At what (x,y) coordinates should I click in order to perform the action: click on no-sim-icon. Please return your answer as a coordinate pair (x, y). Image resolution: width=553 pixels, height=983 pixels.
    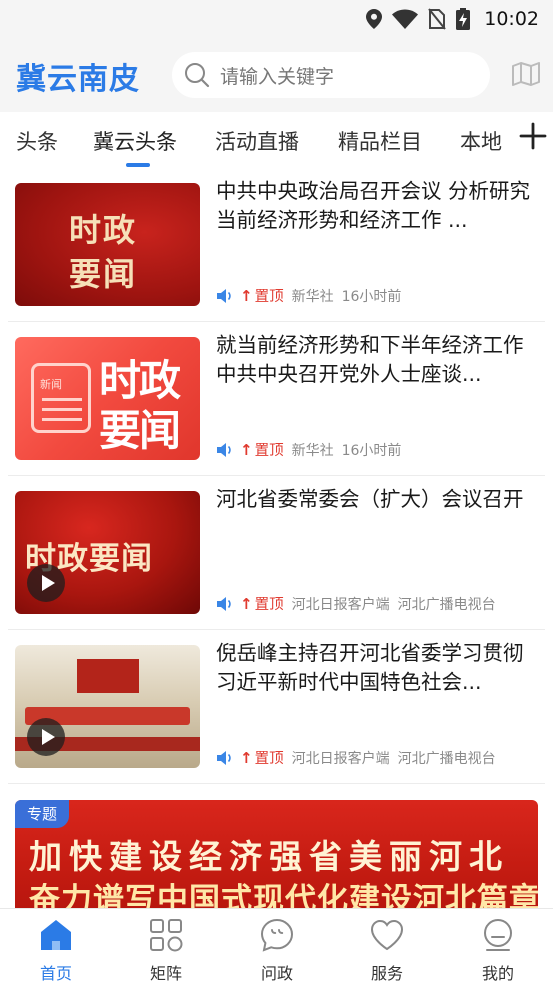
    Looking at the image, I should click on (437, 19).